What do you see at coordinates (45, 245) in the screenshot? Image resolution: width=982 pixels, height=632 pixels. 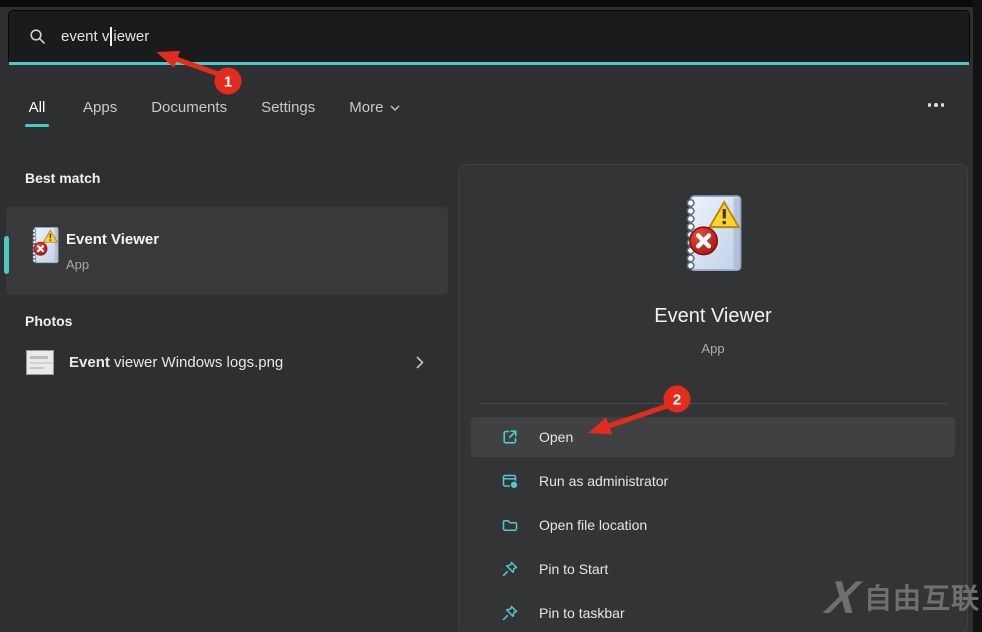 I see `event-viewer-icon` at bounding box center [45, 245].